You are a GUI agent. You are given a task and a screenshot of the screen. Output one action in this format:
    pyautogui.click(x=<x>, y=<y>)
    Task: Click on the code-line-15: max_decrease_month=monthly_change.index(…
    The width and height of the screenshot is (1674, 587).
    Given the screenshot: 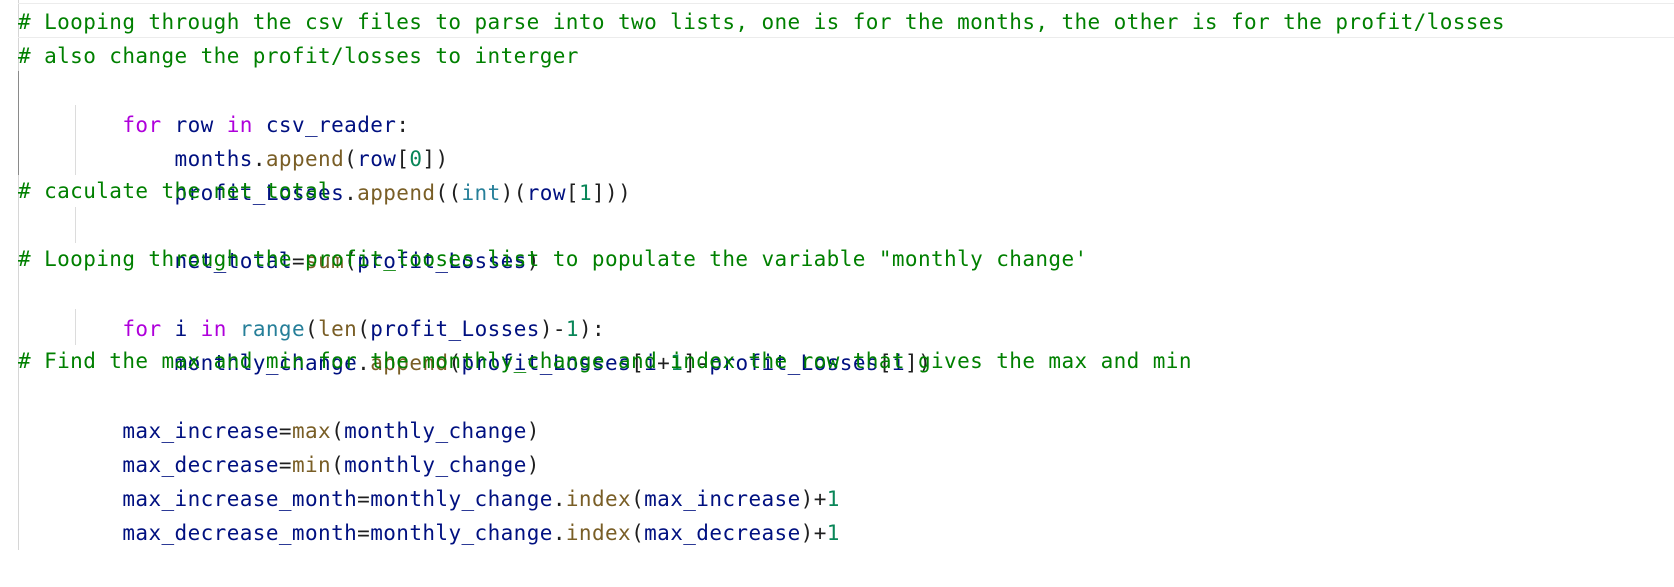 What is the action you would take?
    pyautogui.click(x=429, y=512)
    